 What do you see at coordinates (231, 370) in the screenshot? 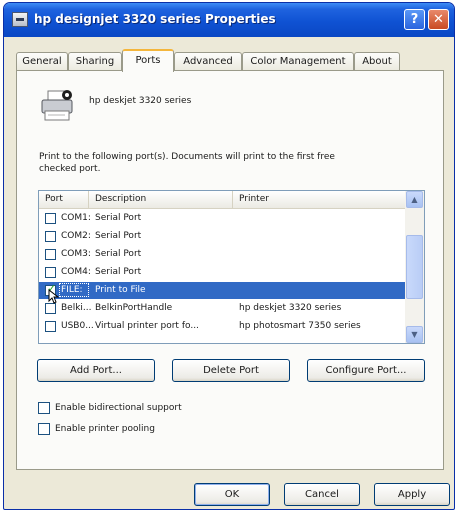
I see `delete-port-button: Delete Port` at bounding box center [231, 370].